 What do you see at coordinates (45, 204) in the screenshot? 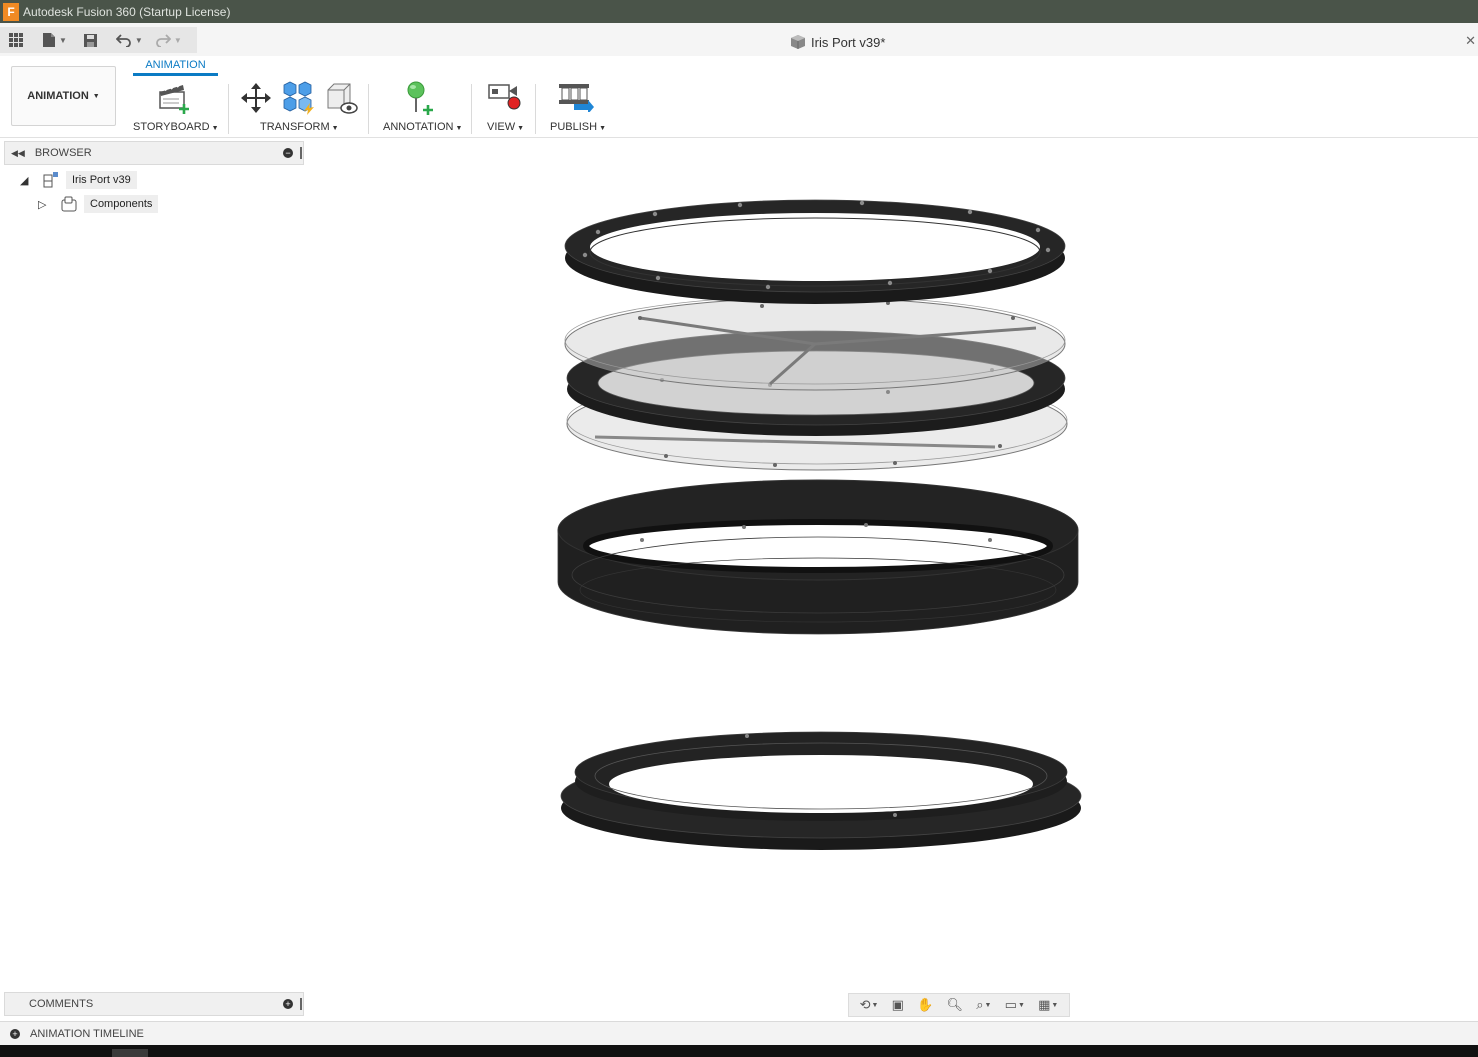
I see `expand-triangle-icon: ▷` at bounding box center [45, 204].